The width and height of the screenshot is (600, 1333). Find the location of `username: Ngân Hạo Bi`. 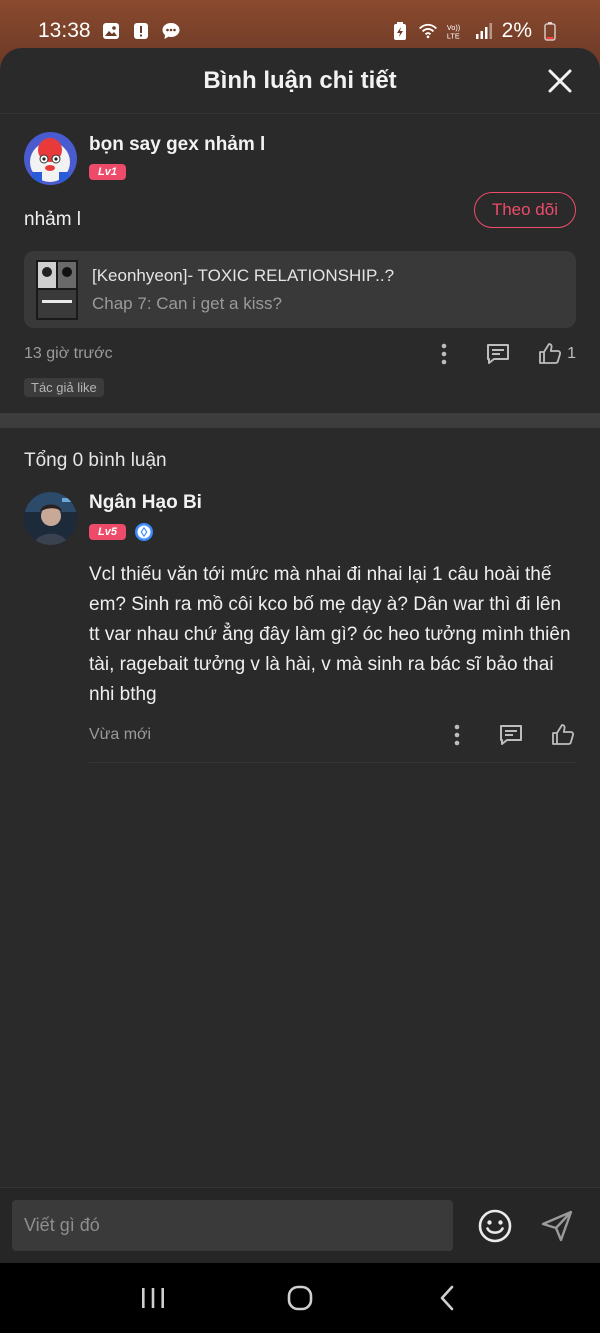

username: Ngân Hạo Bi is located at coordinates (332, 503).